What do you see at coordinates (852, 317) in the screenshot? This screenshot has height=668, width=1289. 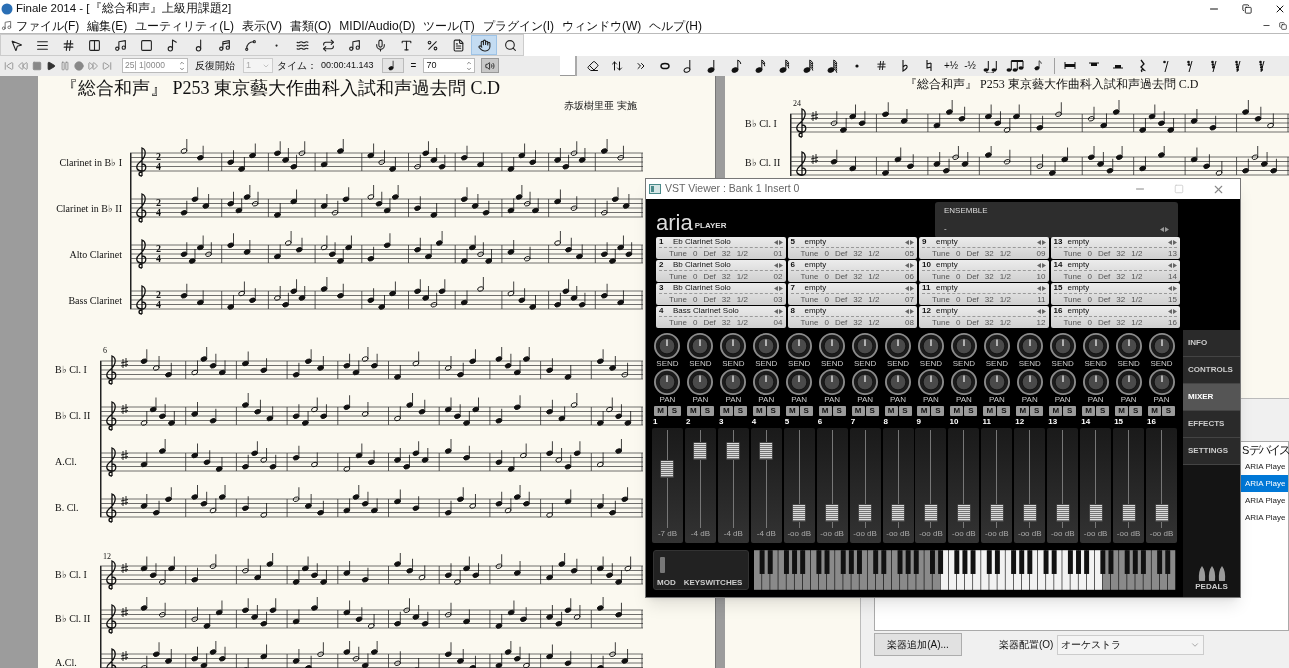 I see `instrument-slot: 8 empty Tune 0 Def 32 1/2 08` at bounding box center [852, 317].